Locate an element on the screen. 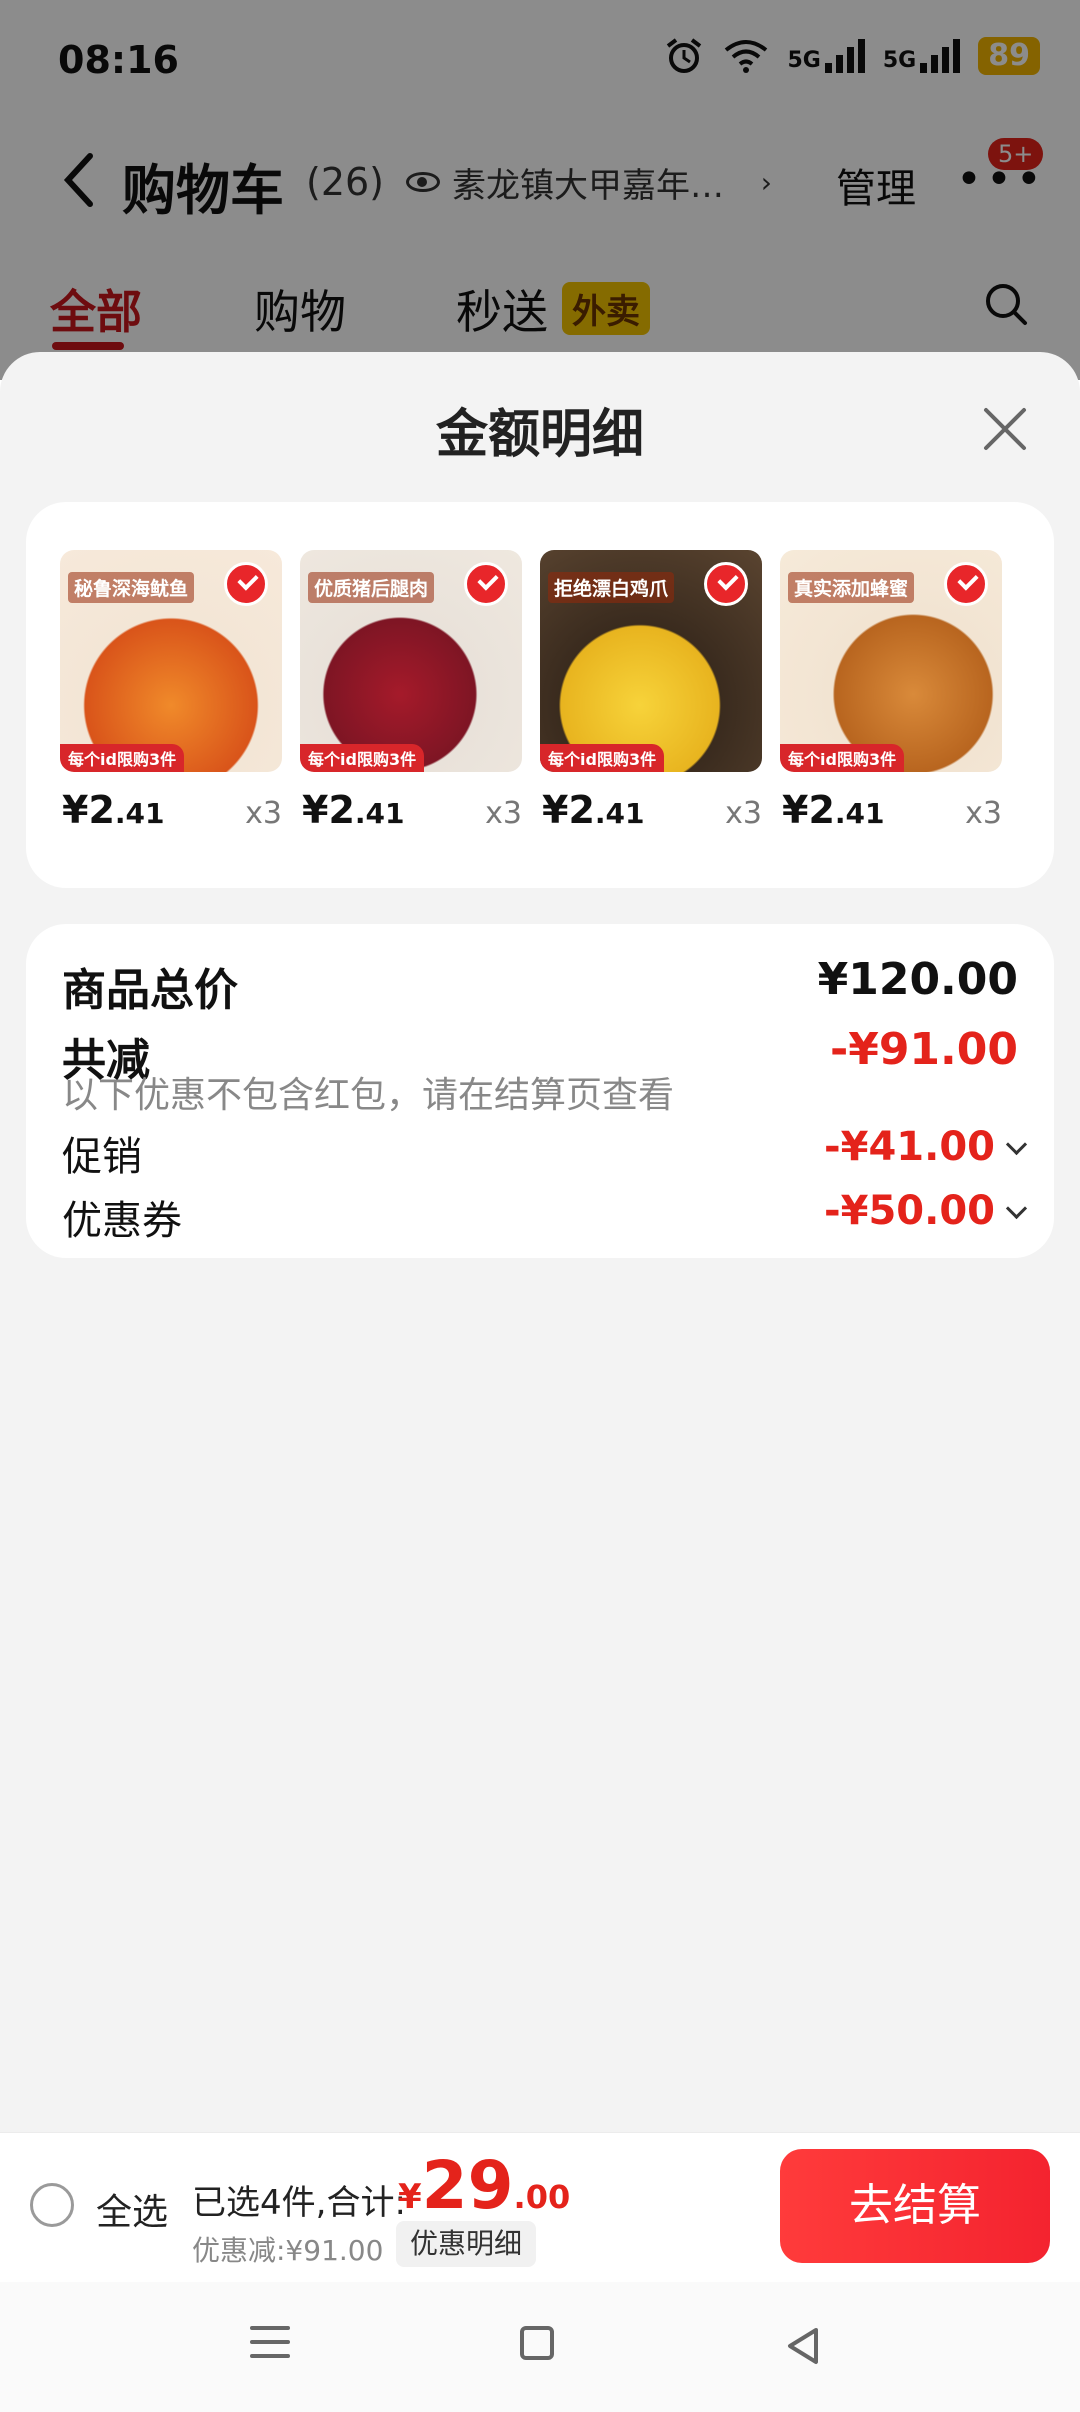 The image size is (1080, 2412). promotion-label: 促销 is located at coordinates (102, 1157).